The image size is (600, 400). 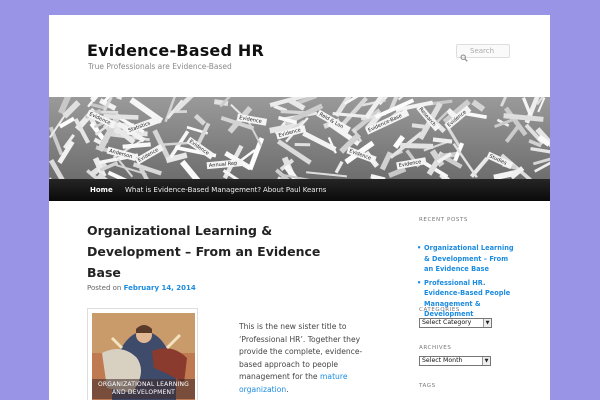 I want to click on recent-posts-heading: RECENT POSTS, so click(x=444, y=220).